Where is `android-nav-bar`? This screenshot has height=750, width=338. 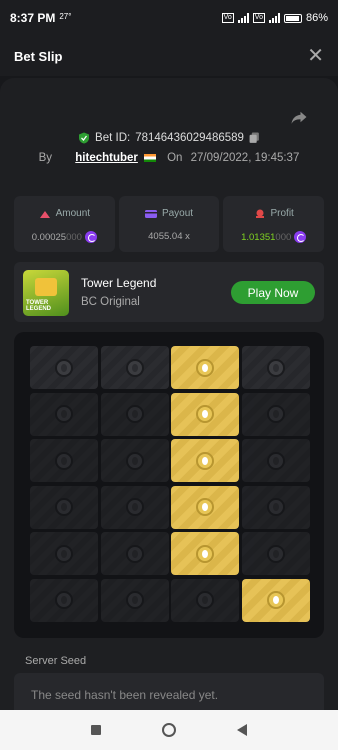
android-nav-bar is located at coordinates (169, 730).